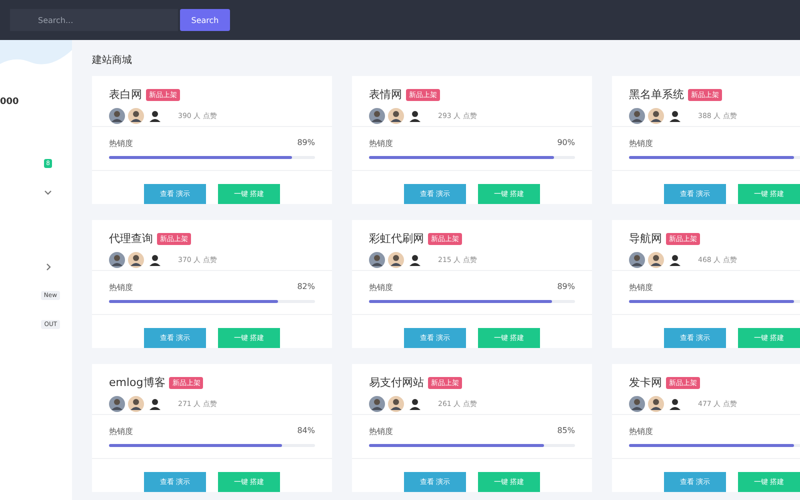 This screenshot has height=500, width=800. I want to click on page-heading: 建站商城, so click(112, 60).